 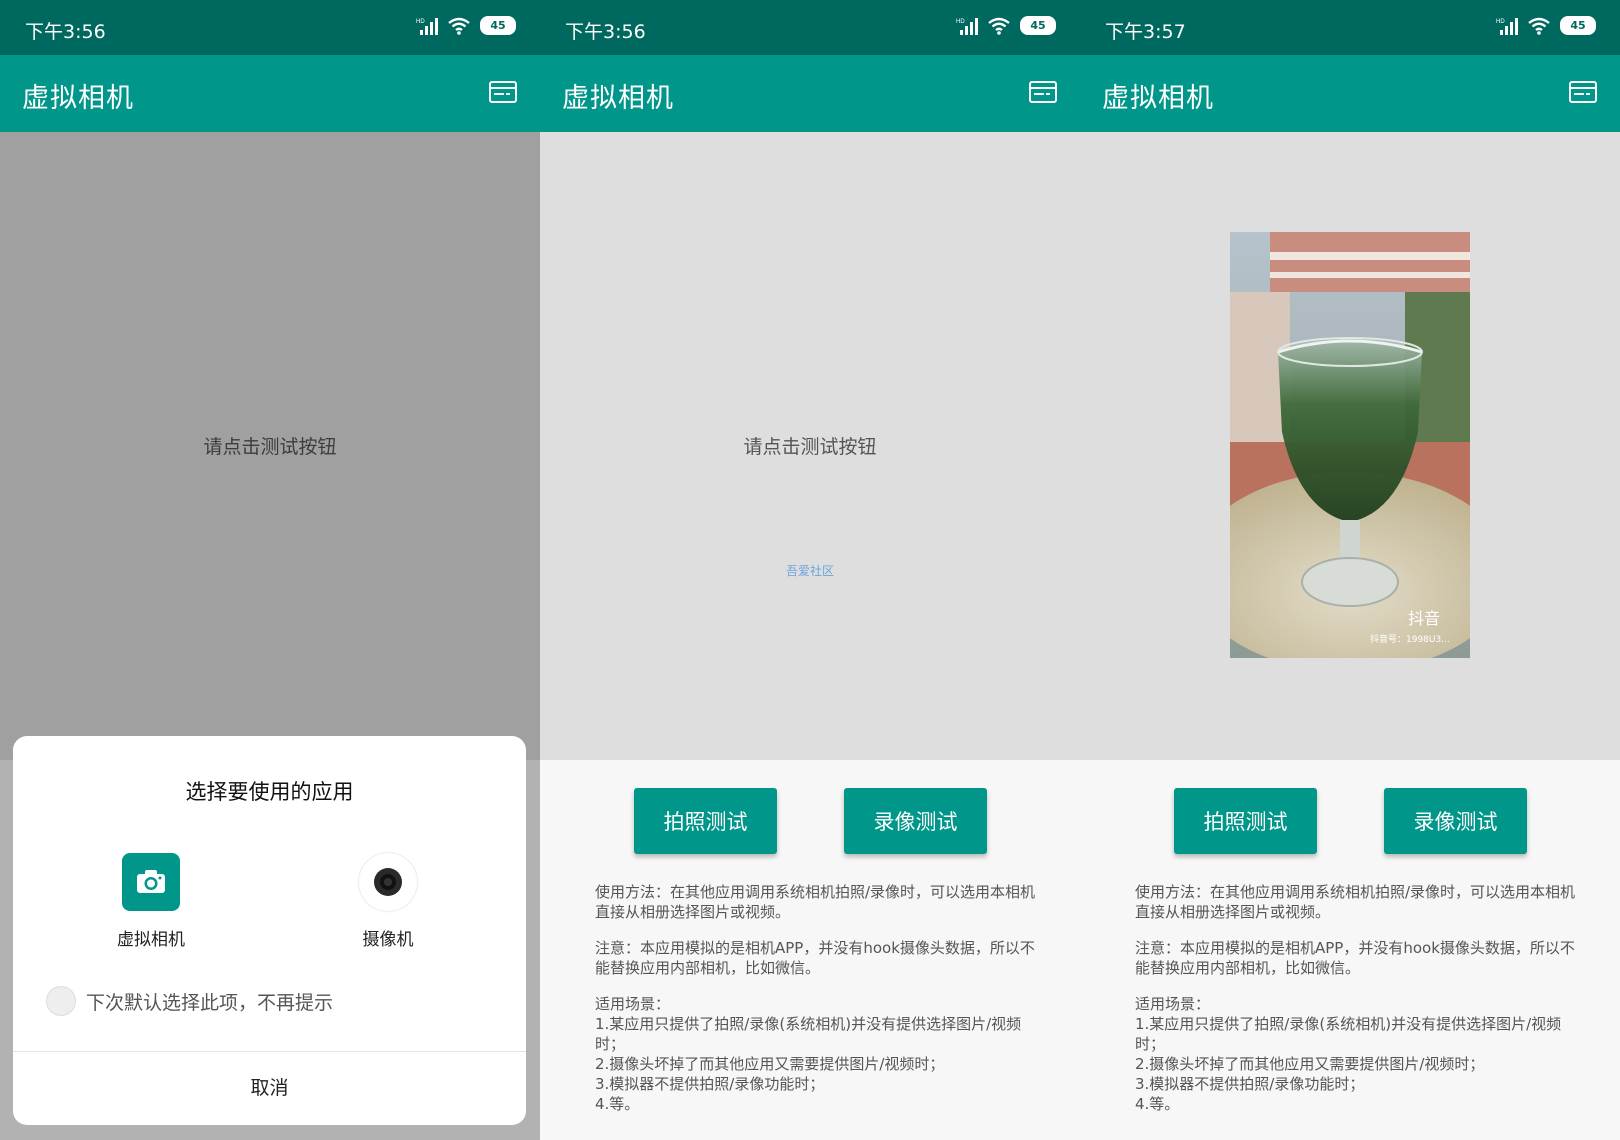 What do you see at coordinates (269, 930) in the screenshot?
I see `app-chooser-sheet: 选择要使用的应用 虚拟相机 摄像机 下次默认选择此项，不再提示 取消` at bounding box center [269, 930].